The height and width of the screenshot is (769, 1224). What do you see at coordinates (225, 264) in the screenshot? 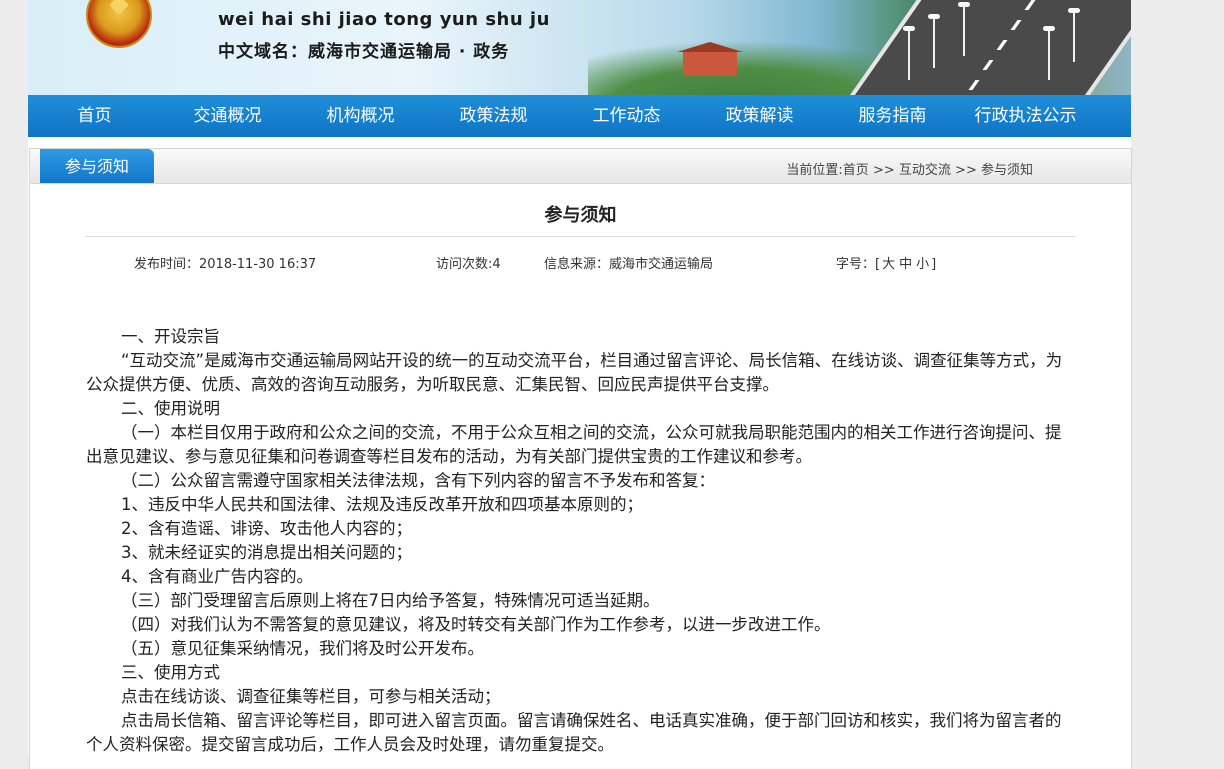
I see `publish-time: 发布时间：2018-11-30 16:37` at bounding box center [225, 264].